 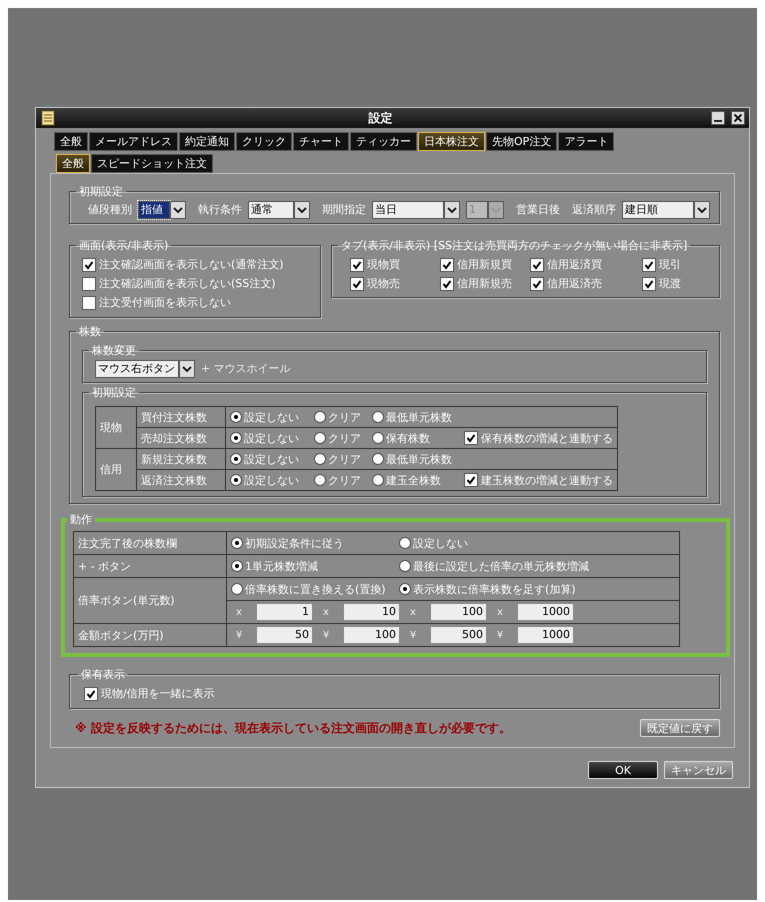 I want to click on number-field: 50, so click(x=284, y=635).